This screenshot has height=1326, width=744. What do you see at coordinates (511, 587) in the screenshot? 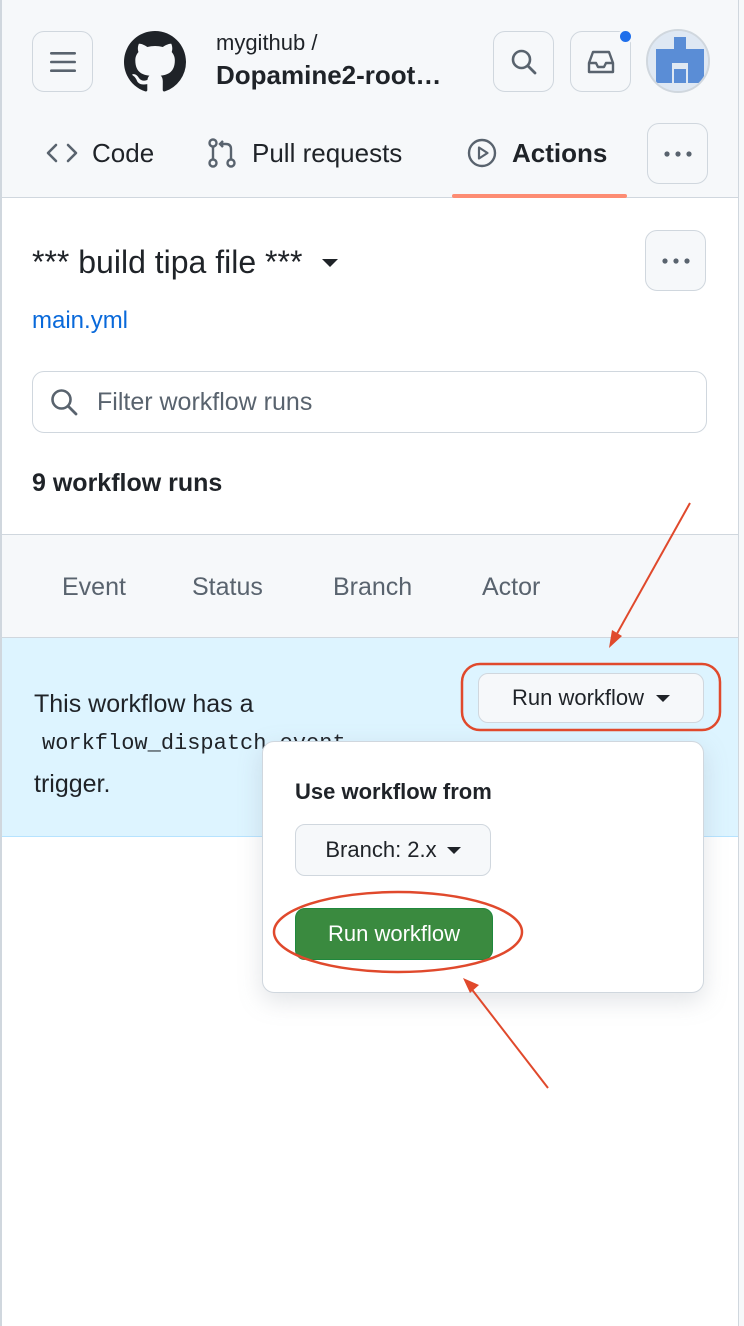
I see `filter-actor: Actor` at bounding box center [511, 587].